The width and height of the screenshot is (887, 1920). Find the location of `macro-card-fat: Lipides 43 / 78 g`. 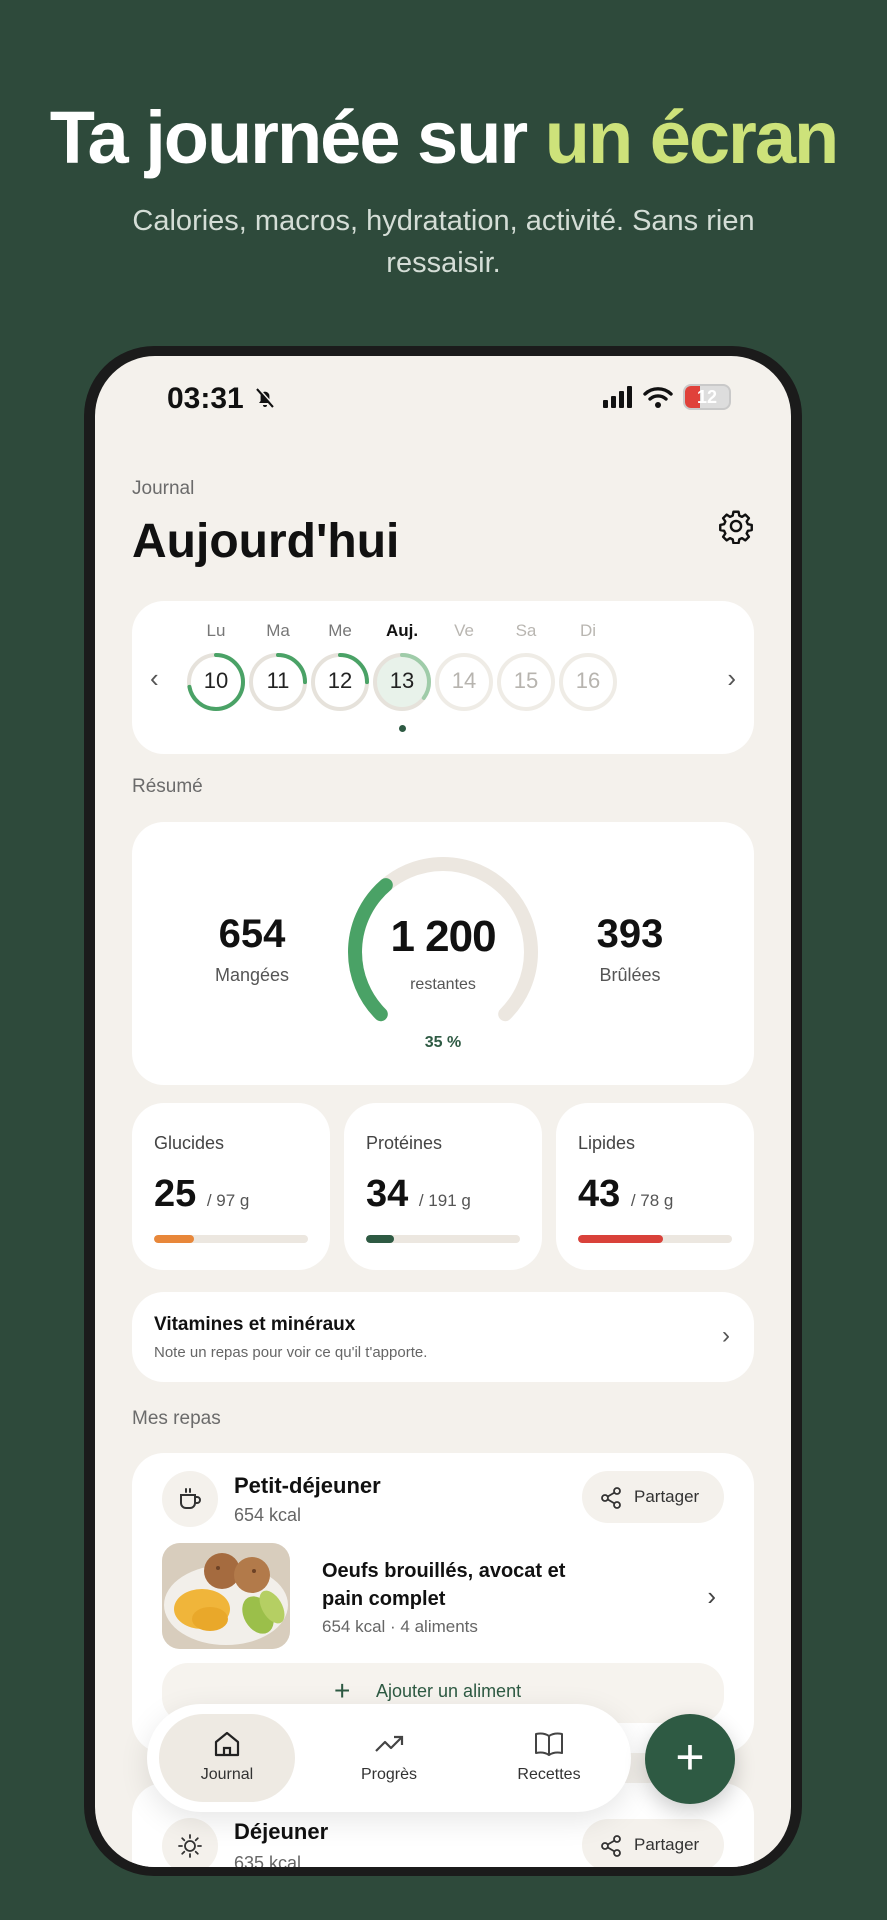

macro-card-fat: Lipides 43 / 78 g is located at coordinates (655, 1186).